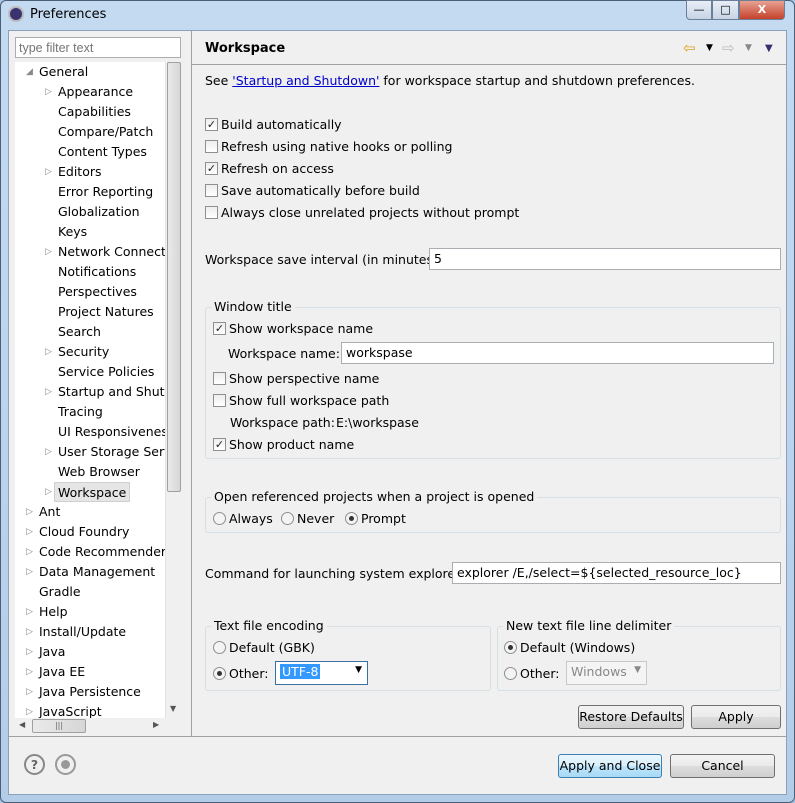 The width and height of the screenshot is (795, 803). Describe the element at coordinates (99, 212) in the screenshot. I see `tree-item: Globalization` at that location.